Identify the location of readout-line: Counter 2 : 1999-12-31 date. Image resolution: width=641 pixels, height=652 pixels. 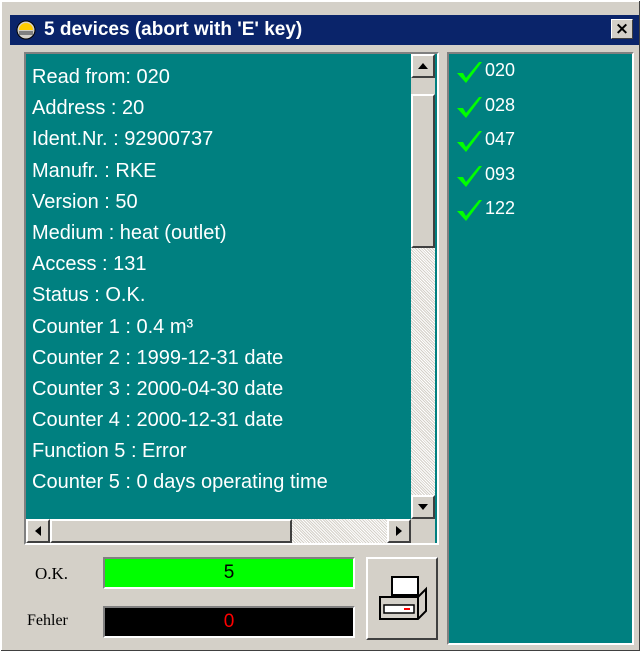
(158, 357).